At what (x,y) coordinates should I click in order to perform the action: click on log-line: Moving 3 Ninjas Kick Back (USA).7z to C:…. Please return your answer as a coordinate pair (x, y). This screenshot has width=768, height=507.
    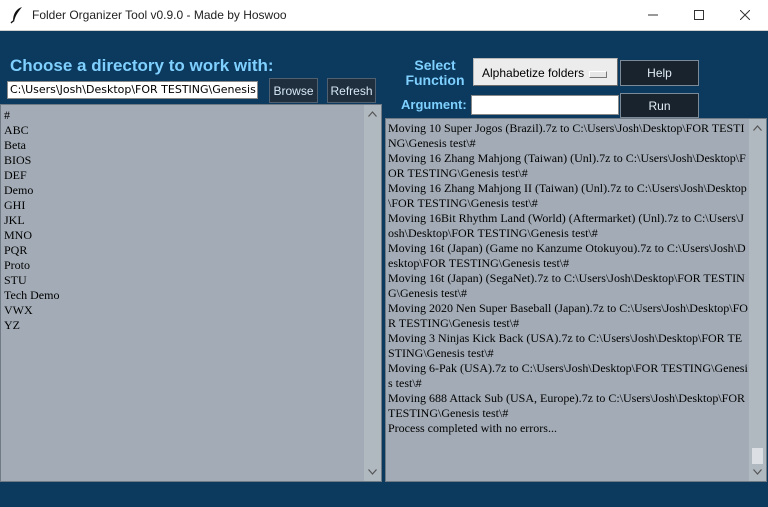
    Looking at the image, I should click on (565, 345).